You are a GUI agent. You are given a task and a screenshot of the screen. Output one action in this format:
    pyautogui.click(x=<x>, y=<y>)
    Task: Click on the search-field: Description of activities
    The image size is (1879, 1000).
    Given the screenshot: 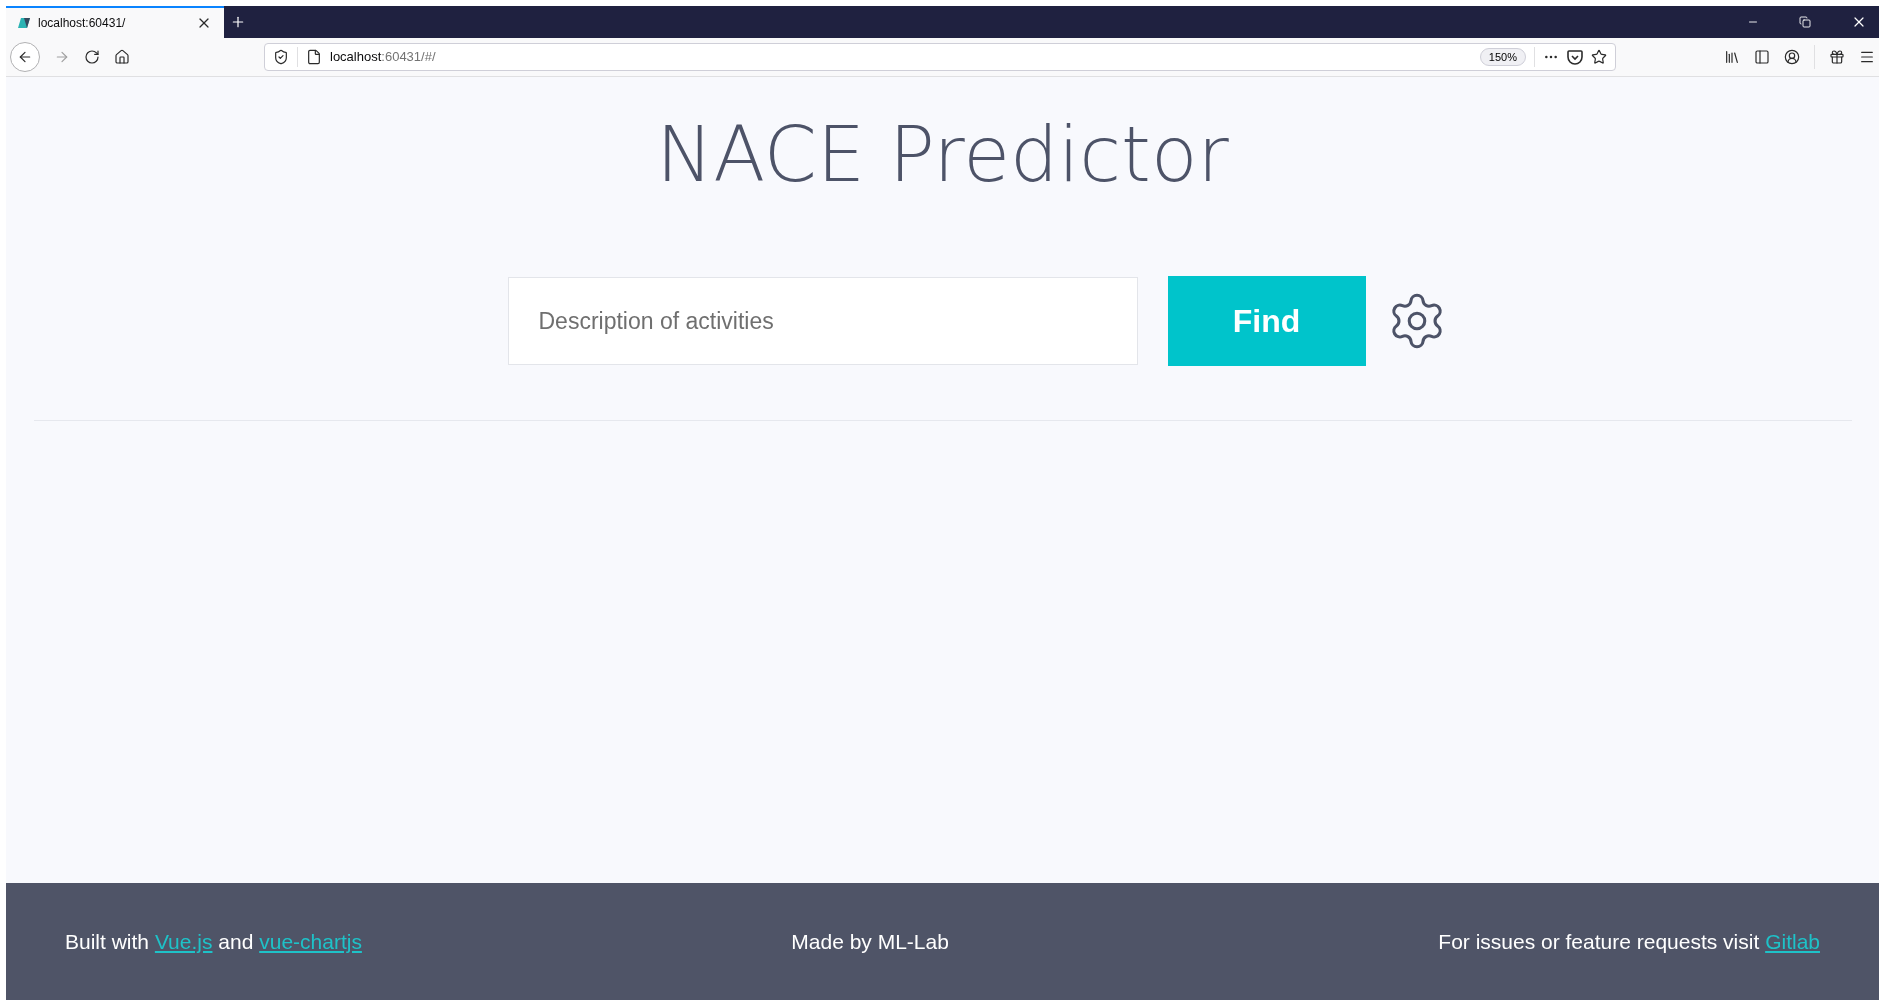 What is the action you would take?
    pyautogui.click(x=822, y=321)
    